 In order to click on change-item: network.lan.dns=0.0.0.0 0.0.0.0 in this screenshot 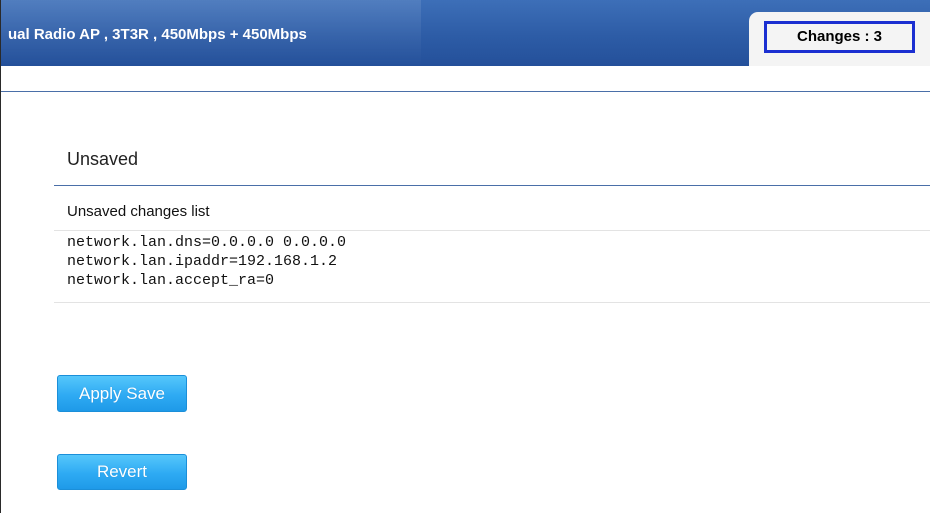, I will do `click(207, 242)`.